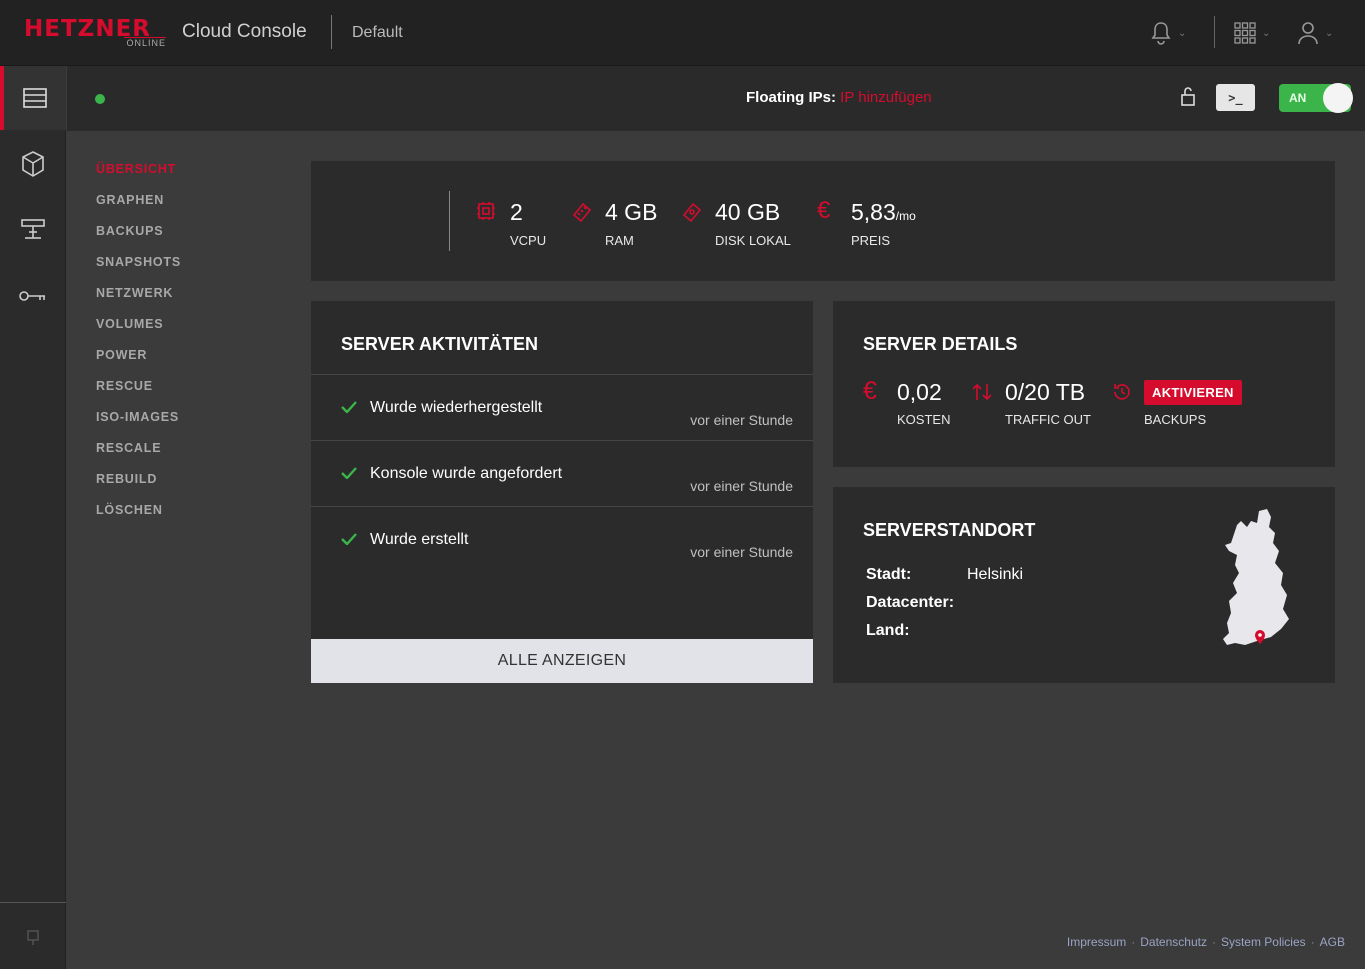 This screenshot has height=969, width=1365. I want to click on cost-value: 0,02, so click(919, 392).